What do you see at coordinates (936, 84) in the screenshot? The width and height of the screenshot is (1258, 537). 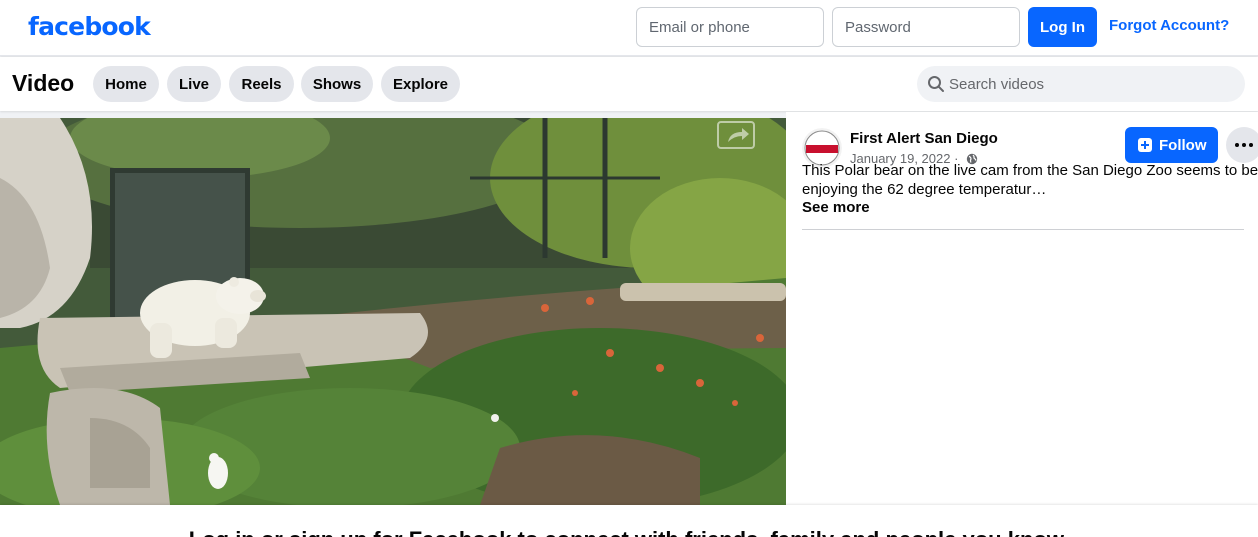 I see `search-icon` at bounding box center [936, 84].